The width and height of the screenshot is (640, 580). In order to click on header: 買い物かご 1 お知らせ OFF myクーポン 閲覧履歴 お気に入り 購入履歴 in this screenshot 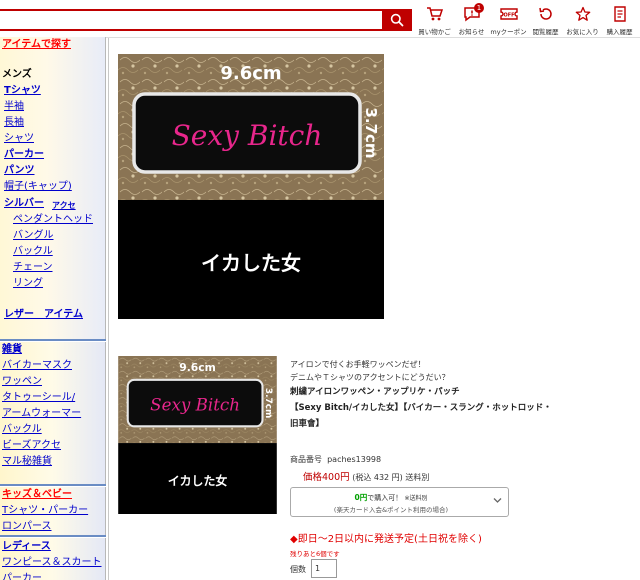, I will do `click(320, 19)`.